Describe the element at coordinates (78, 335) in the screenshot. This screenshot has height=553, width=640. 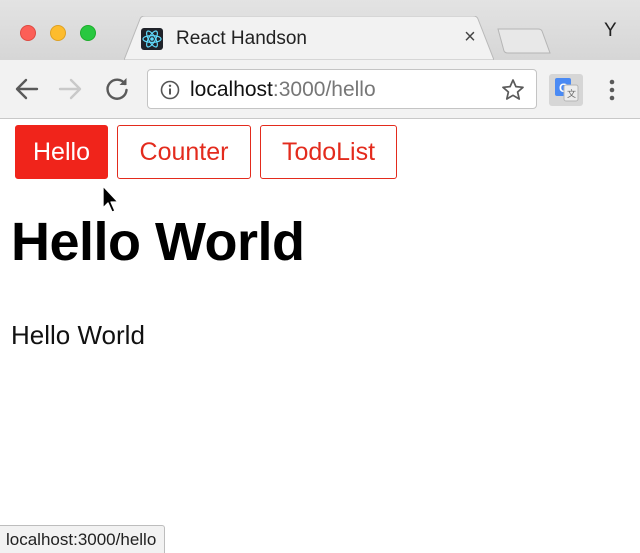
I see `page-text: Hello World` at that location.